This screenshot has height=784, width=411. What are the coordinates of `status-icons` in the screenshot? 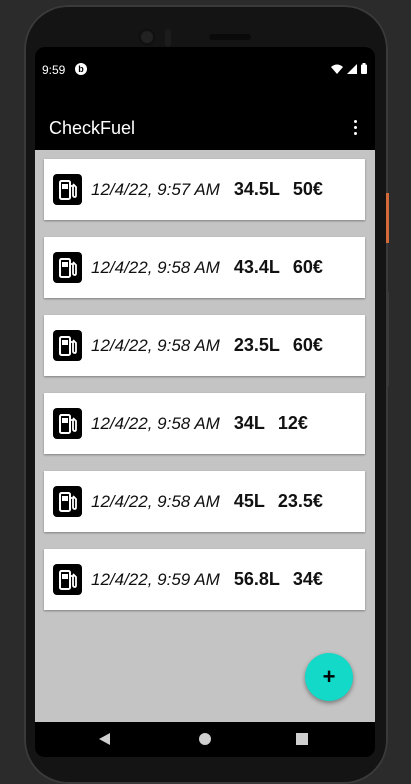 It's located at (349, 68).